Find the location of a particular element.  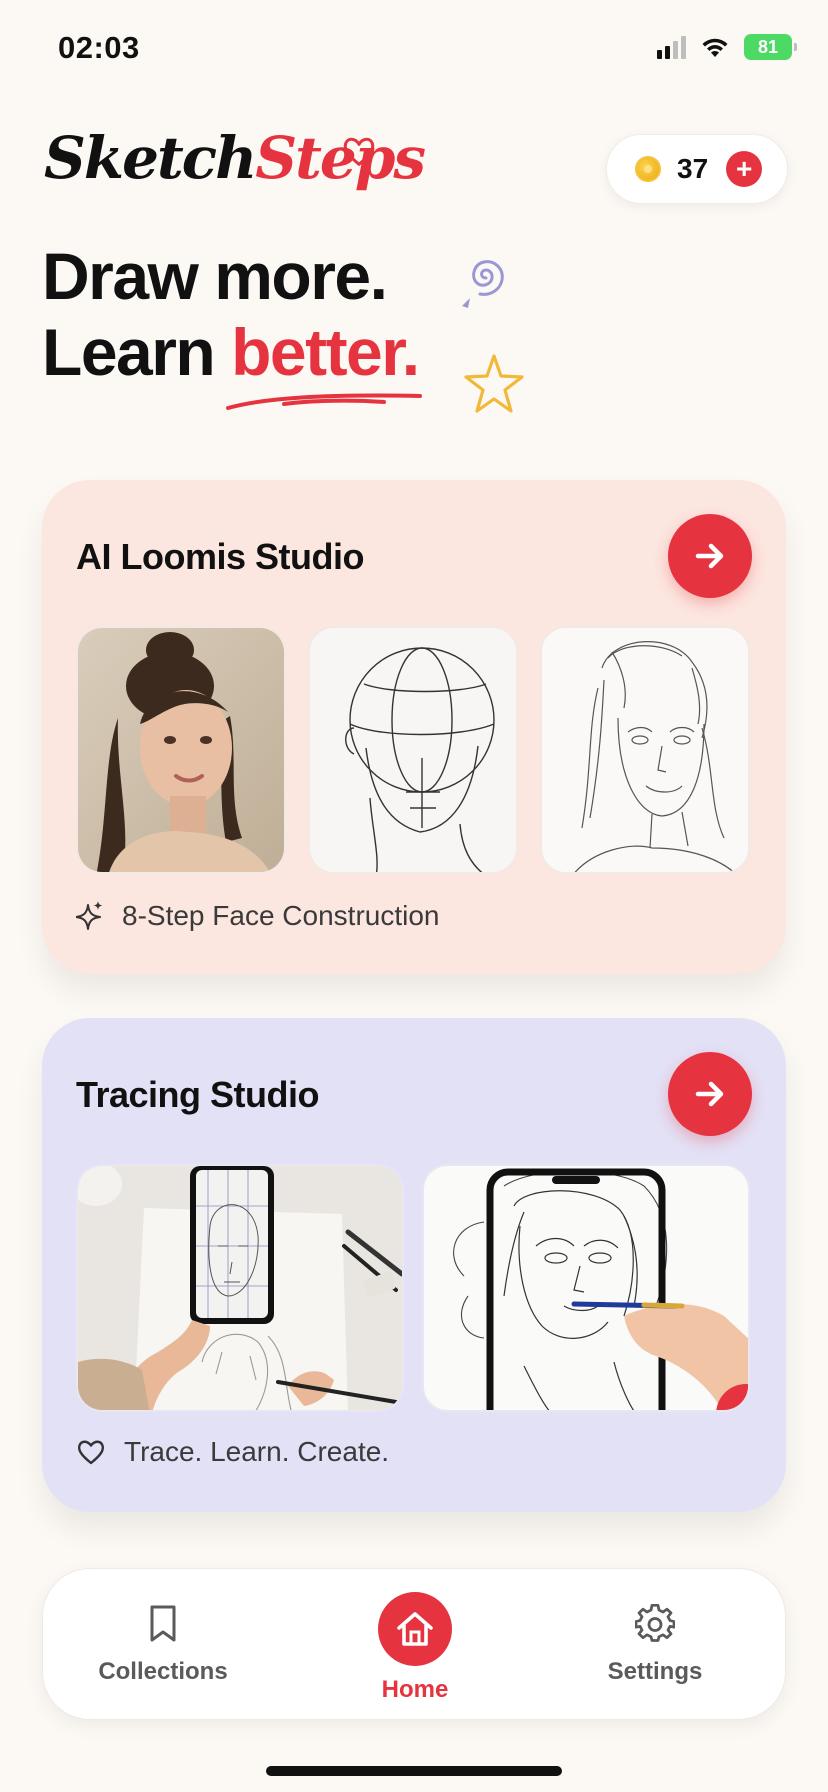

open-loomis-studio-button is located at coordinates (710, 556).